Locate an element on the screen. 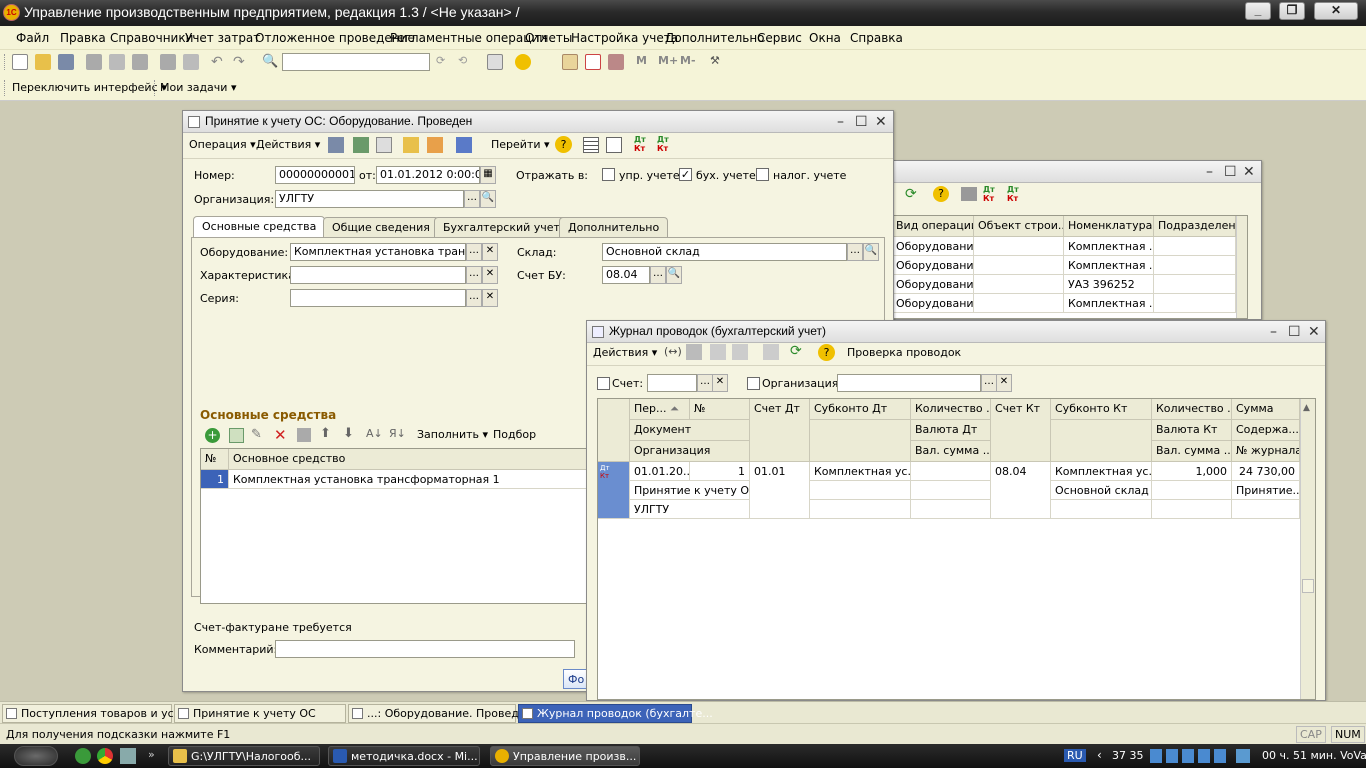  warehouse-field: Основной склад is located at coordinates (724, 252).